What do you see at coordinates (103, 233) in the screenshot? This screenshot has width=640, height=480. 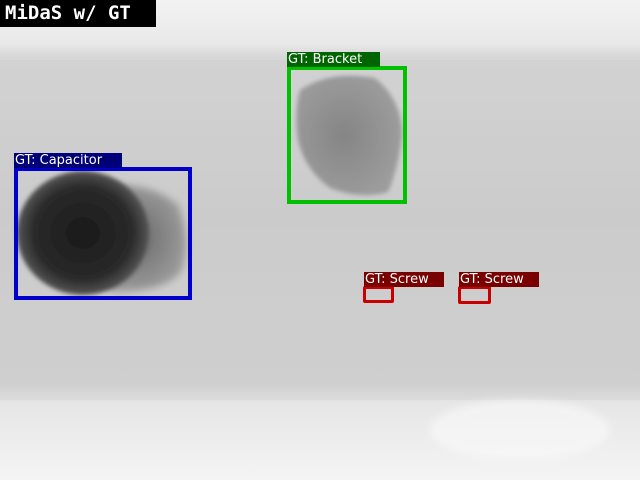 I see `capacitor-bounding-box` at bounding box center [103, 233].